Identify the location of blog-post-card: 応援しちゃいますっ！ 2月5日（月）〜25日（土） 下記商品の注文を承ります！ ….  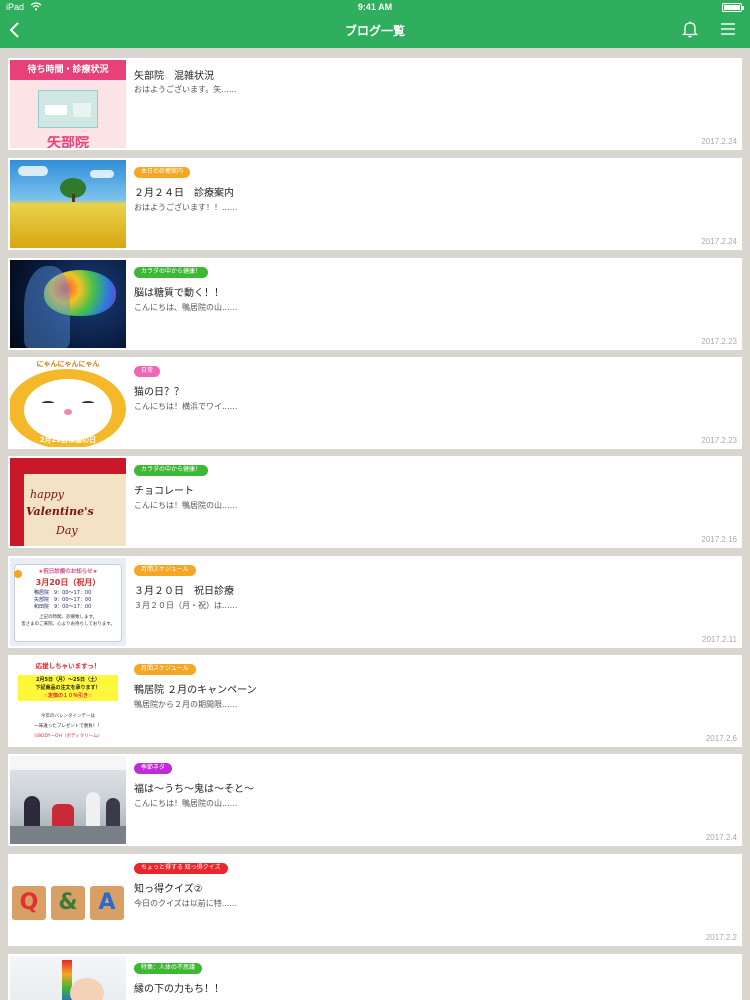
(375, 701).